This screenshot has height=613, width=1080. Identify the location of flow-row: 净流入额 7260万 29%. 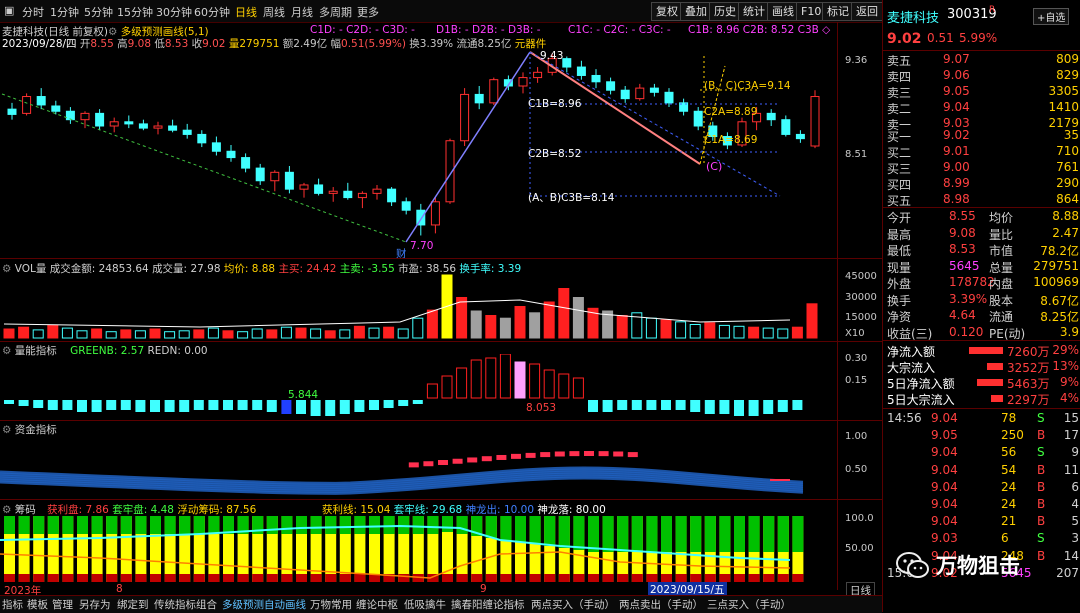
(983, 351).